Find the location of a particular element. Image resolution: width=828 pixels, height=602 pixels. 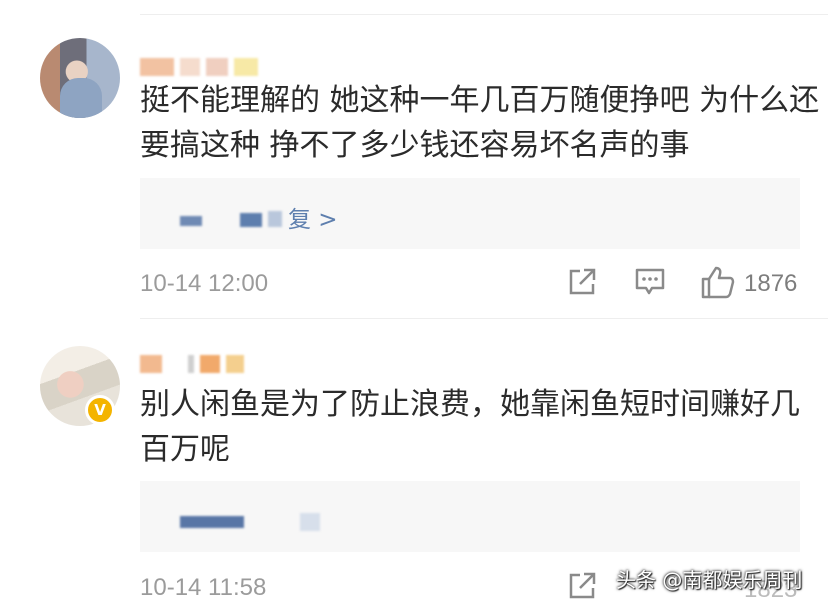

comment-timestamp: 10-14 11:58 is located at coordinates (203, 587).